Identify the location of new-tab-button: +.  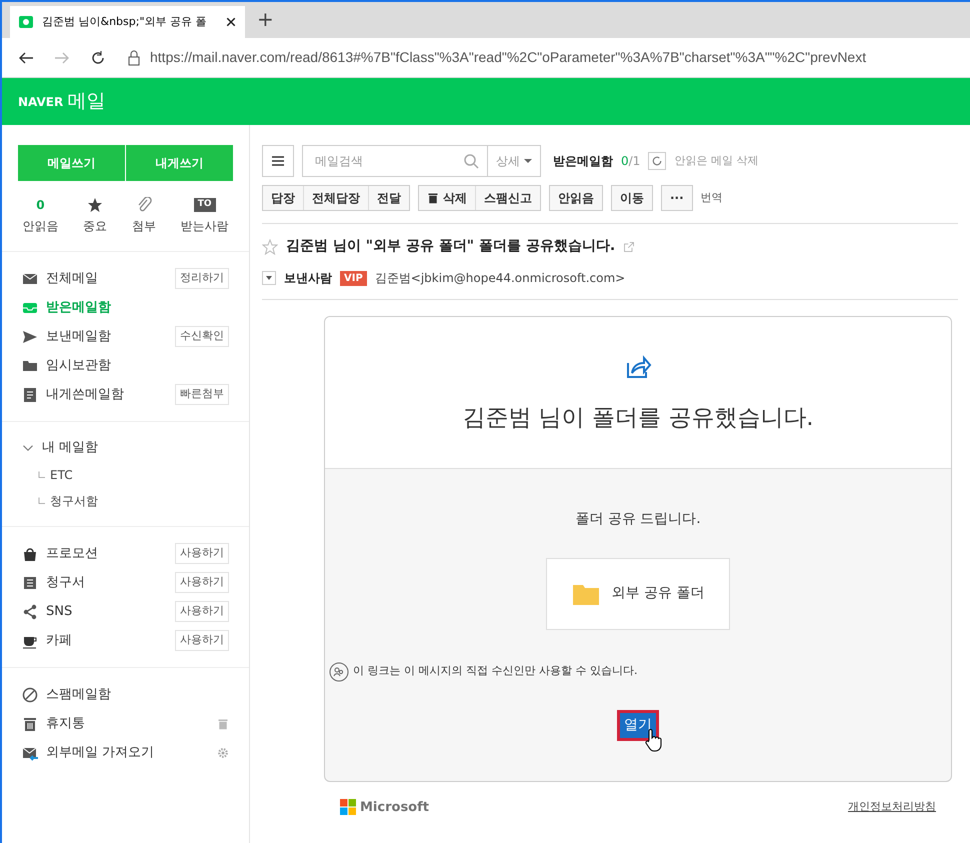
(265, 21).